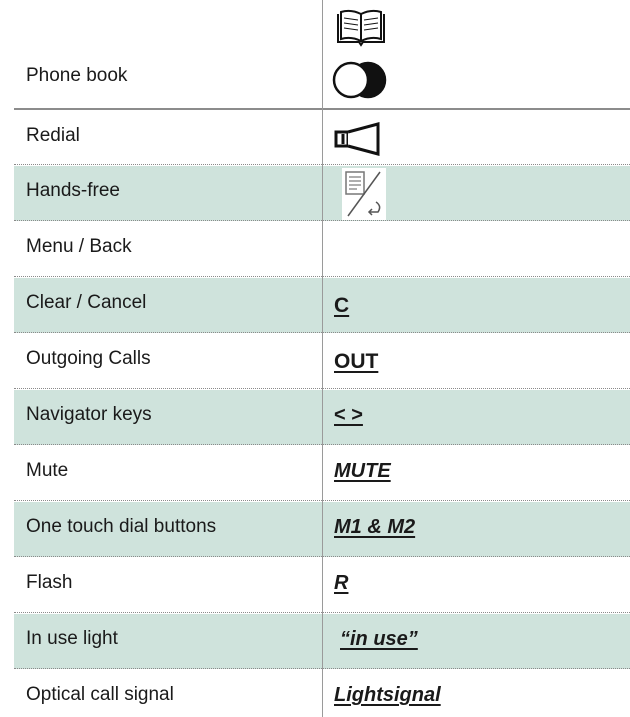  Describe the element at coordinates (100, 694) in the screenshot. I see `row-label: Optical call signal` at that location.